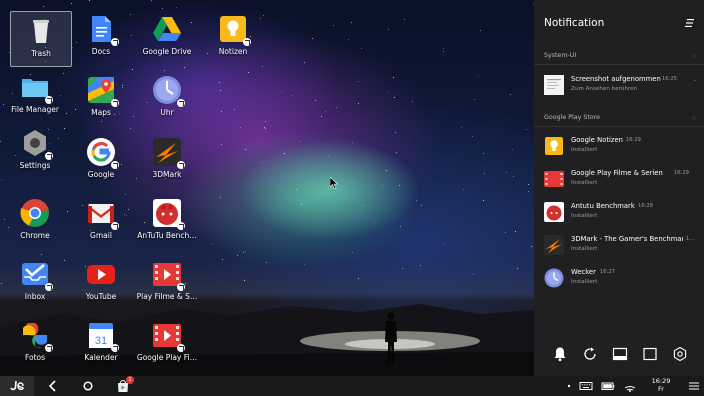  Describe the element at coordinates (102, 214) in the screenshot. I see `gmail-icon` at that location.